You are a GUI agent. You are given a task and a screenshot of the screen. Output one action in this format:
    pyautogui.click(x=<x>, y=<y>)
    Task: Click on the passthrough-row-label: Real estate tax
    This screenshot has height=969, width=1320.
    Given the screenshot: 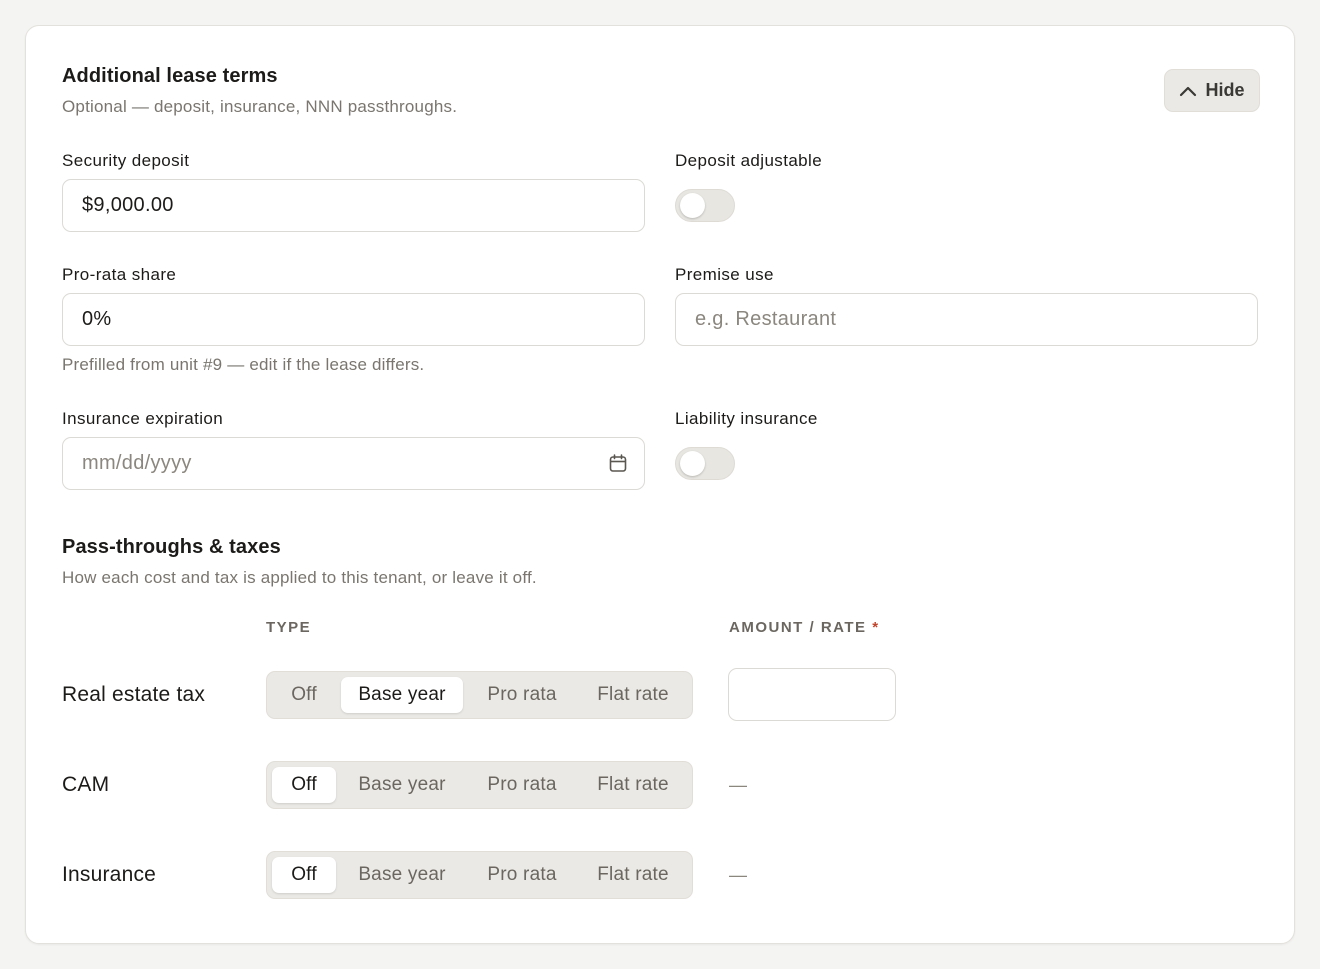 What is the action you would take?
    pyautogui.click(x=134, y=694)
    